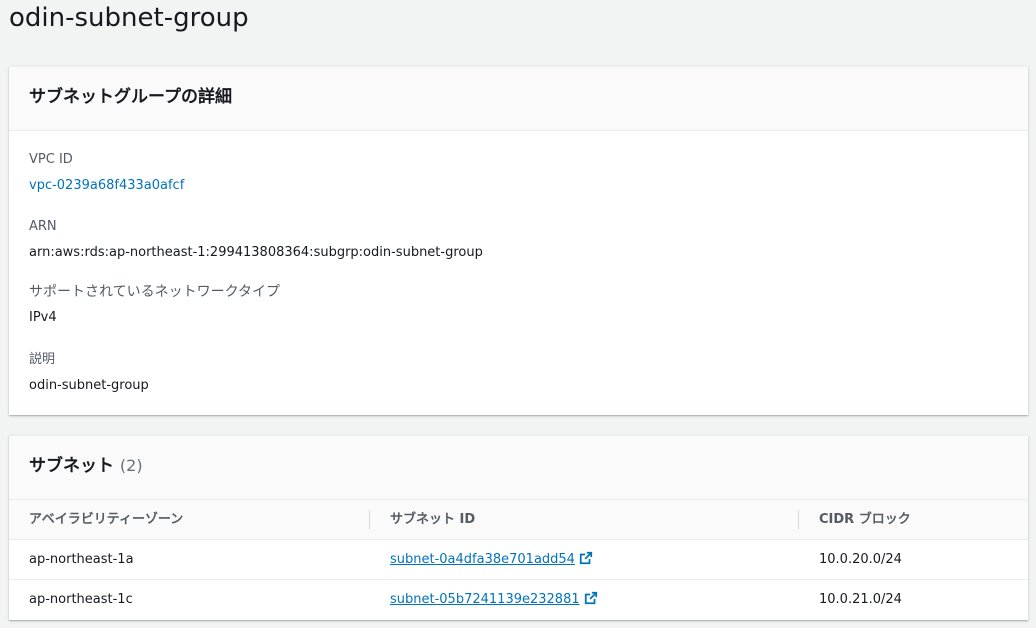 This screenshot has width=1036, height=628. I want to click on subnets-heading: サブネット (2), so click(86, 466).